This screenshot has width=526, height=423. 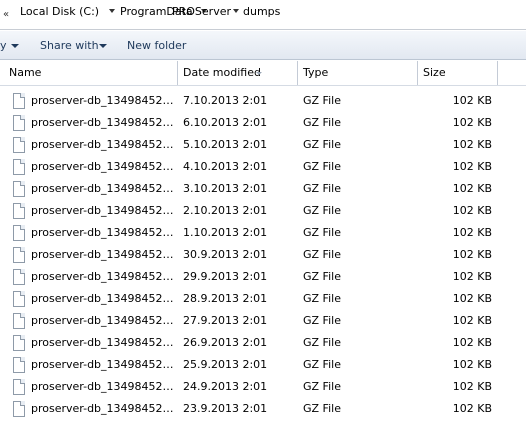 I want to click on file-date-modified: 30.9.2013 2:01, so click(x=225, y=254).